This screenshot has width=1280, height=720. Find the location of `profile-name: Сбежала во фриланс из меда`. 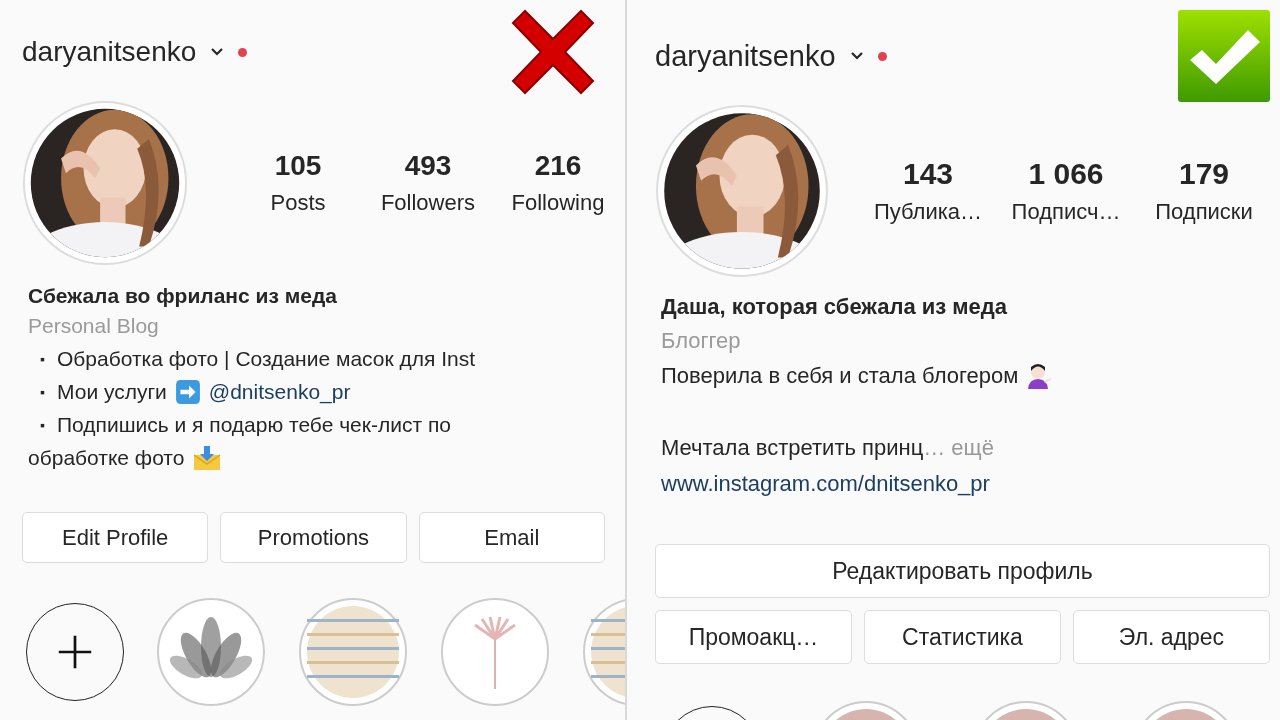

profile-name: Сбежала во фриланс из меда is located at coordinates (183, 296).